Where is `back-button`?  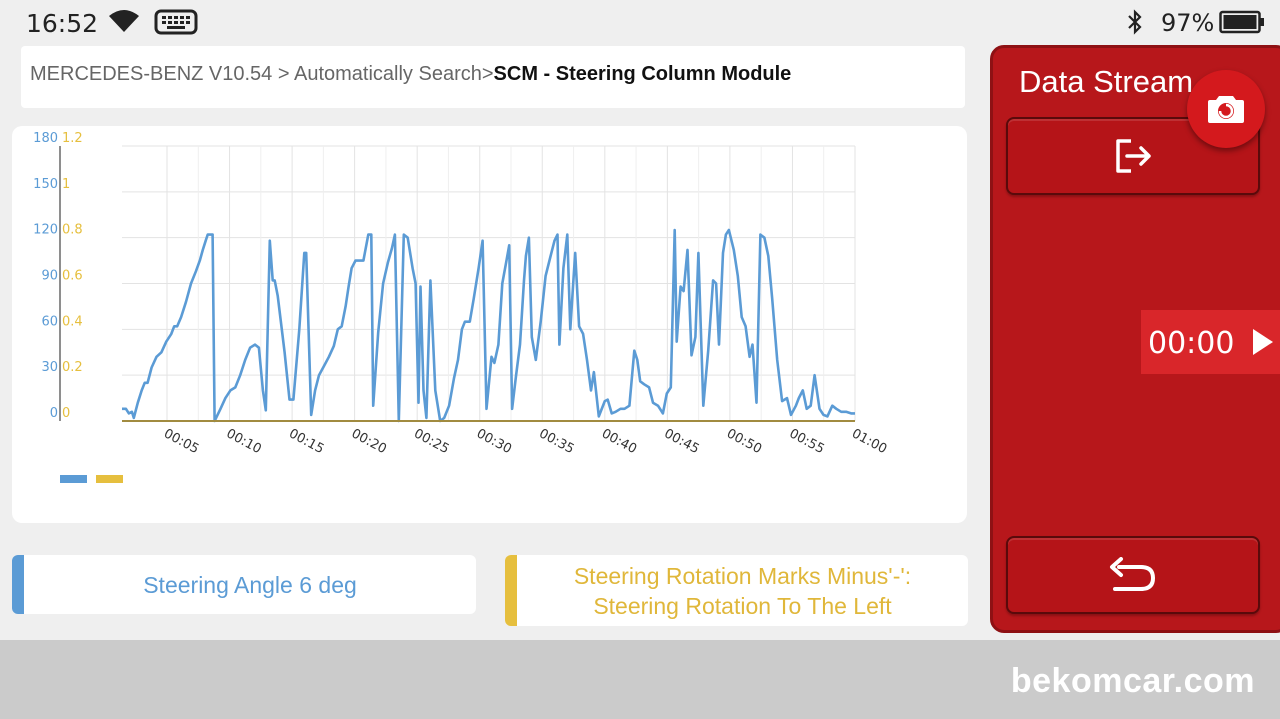
back-button is located at coordinates (1133, 575).